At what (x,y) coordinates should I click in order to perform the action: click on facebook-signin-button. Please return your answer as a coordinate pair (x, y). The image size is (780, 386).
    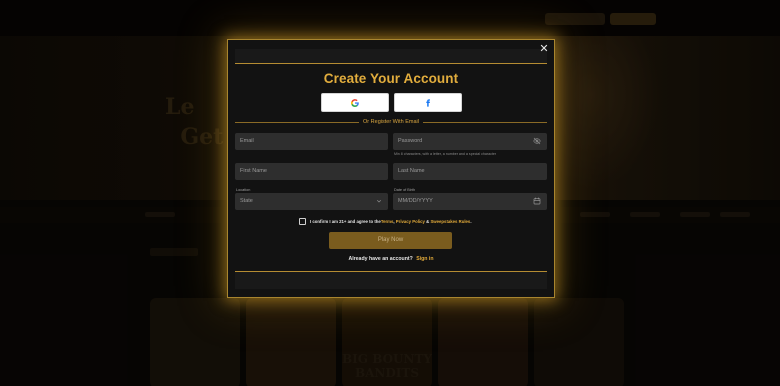
    Looking at the image, I should click on (428, 102).